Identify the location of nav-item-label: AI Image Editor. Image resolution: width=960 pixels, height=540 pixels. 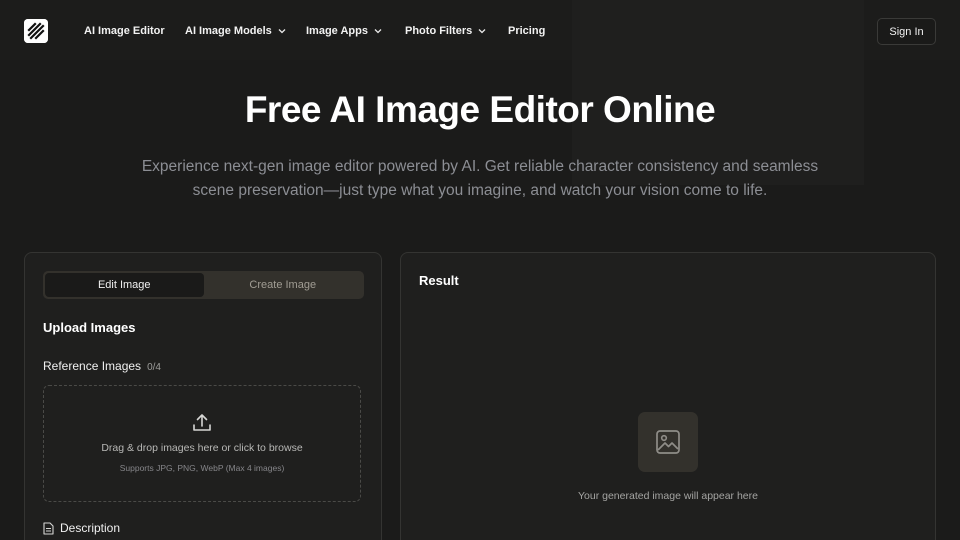
(124, 31).